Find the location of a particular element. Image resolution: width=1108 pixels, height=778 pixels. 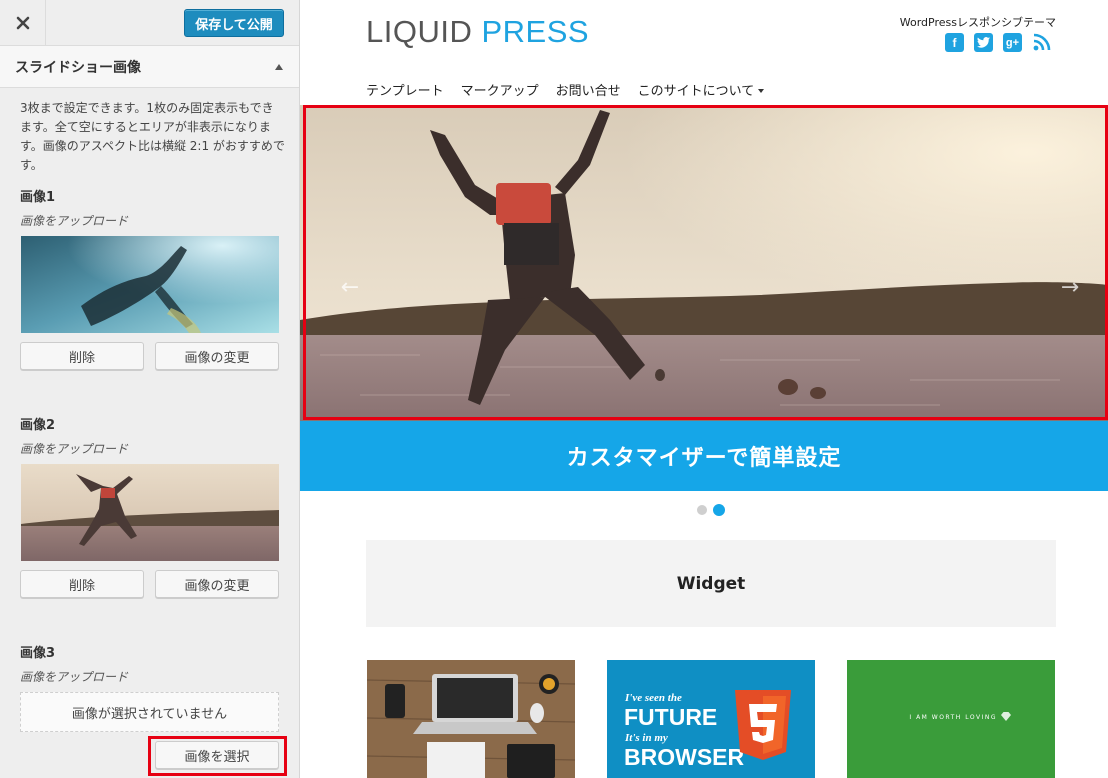

close-button is located at coordinates (23, 22).